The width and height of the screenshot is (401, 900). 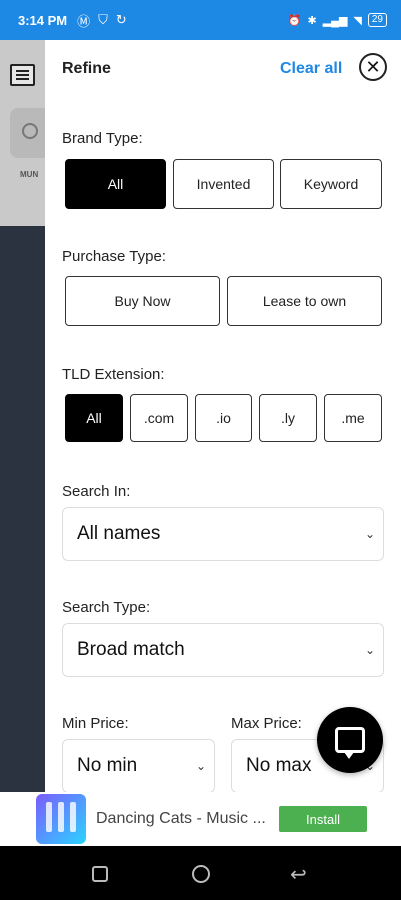 I want to click on brand-type-keyword-button: Keyword, so click(x=331, y=184).